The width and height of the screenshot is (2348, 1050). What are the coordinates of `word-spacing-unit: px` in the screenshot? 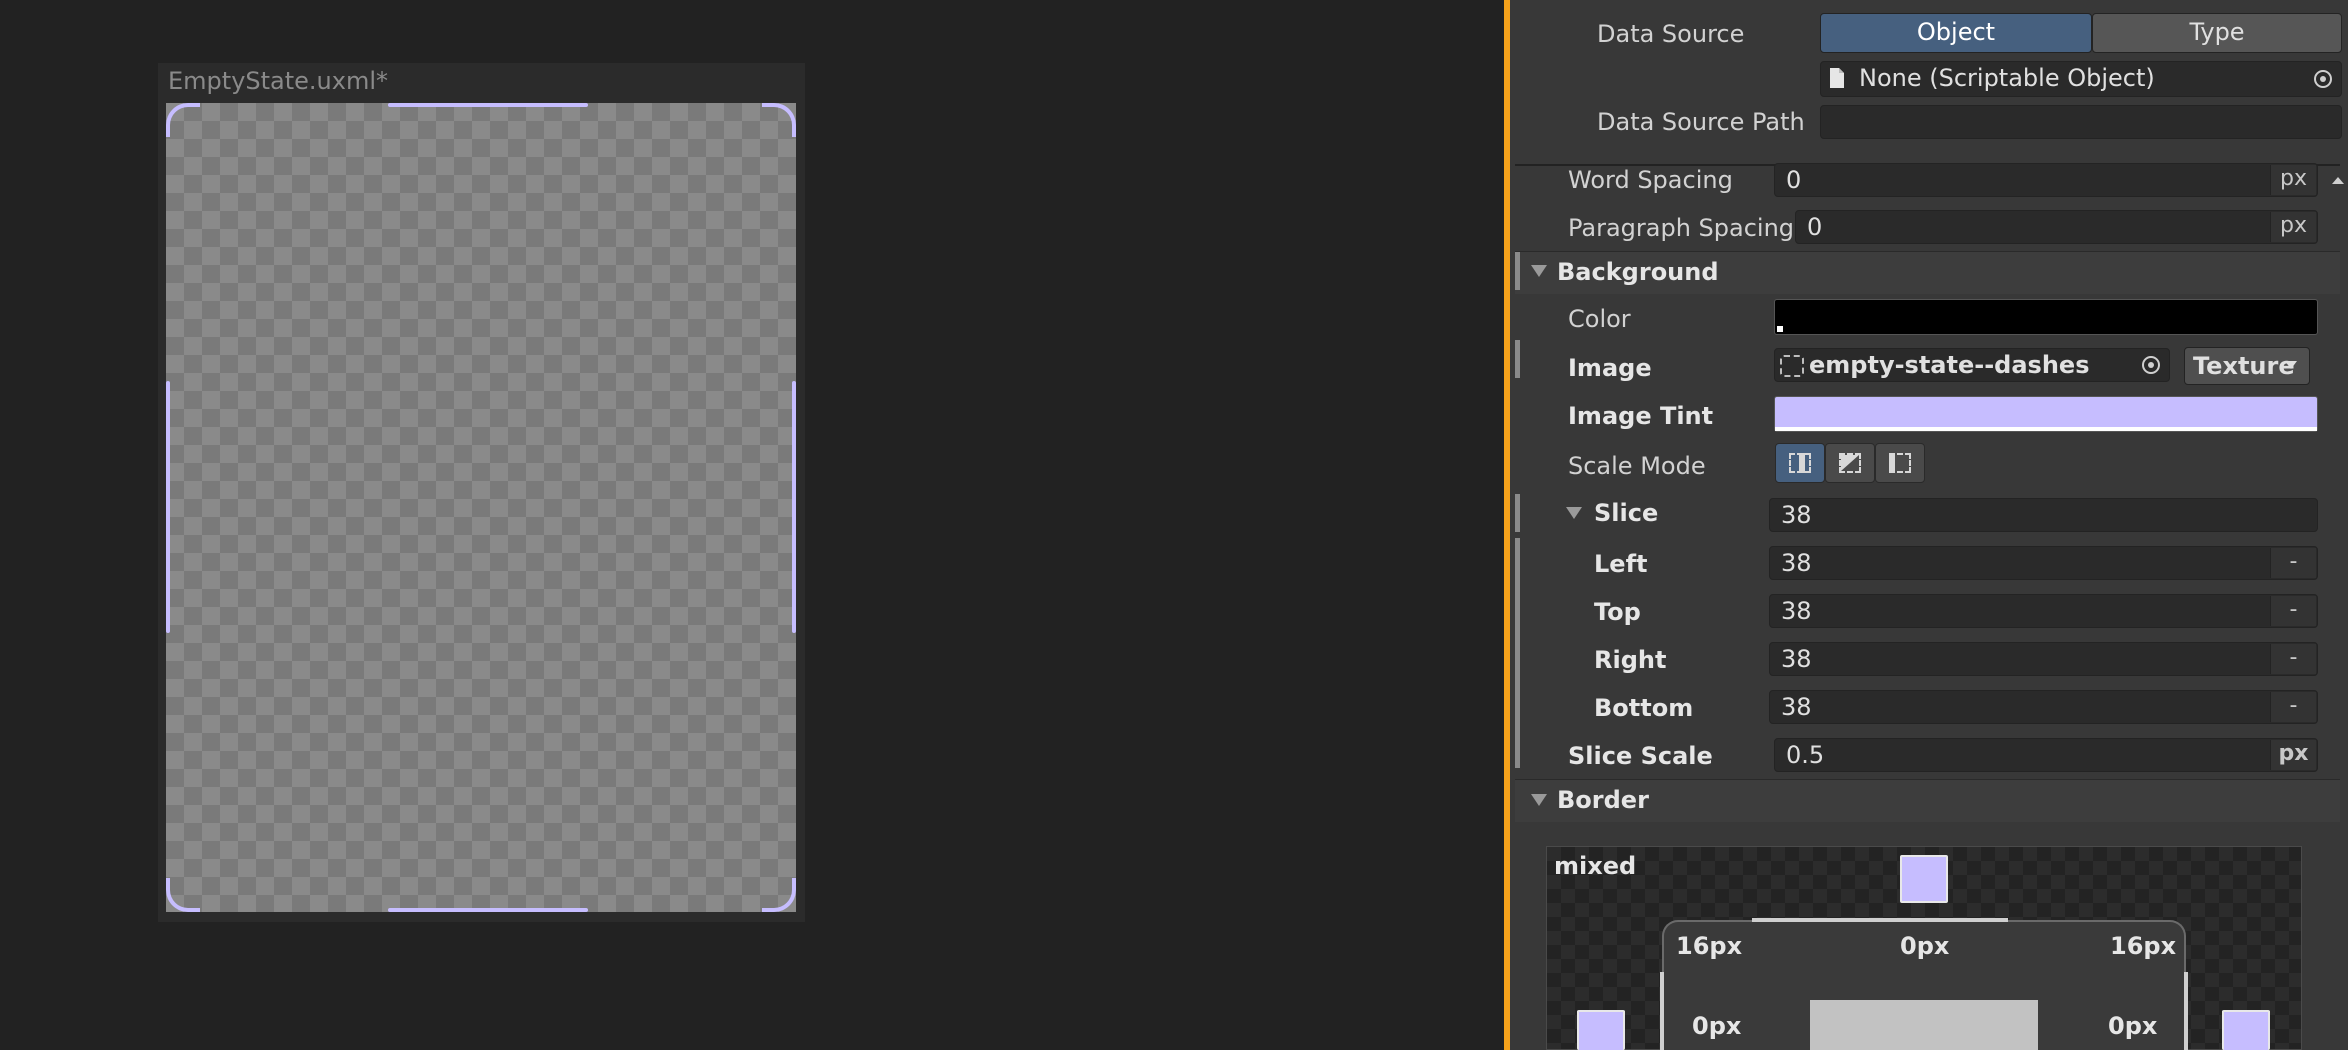 It's located at (2293, 180).